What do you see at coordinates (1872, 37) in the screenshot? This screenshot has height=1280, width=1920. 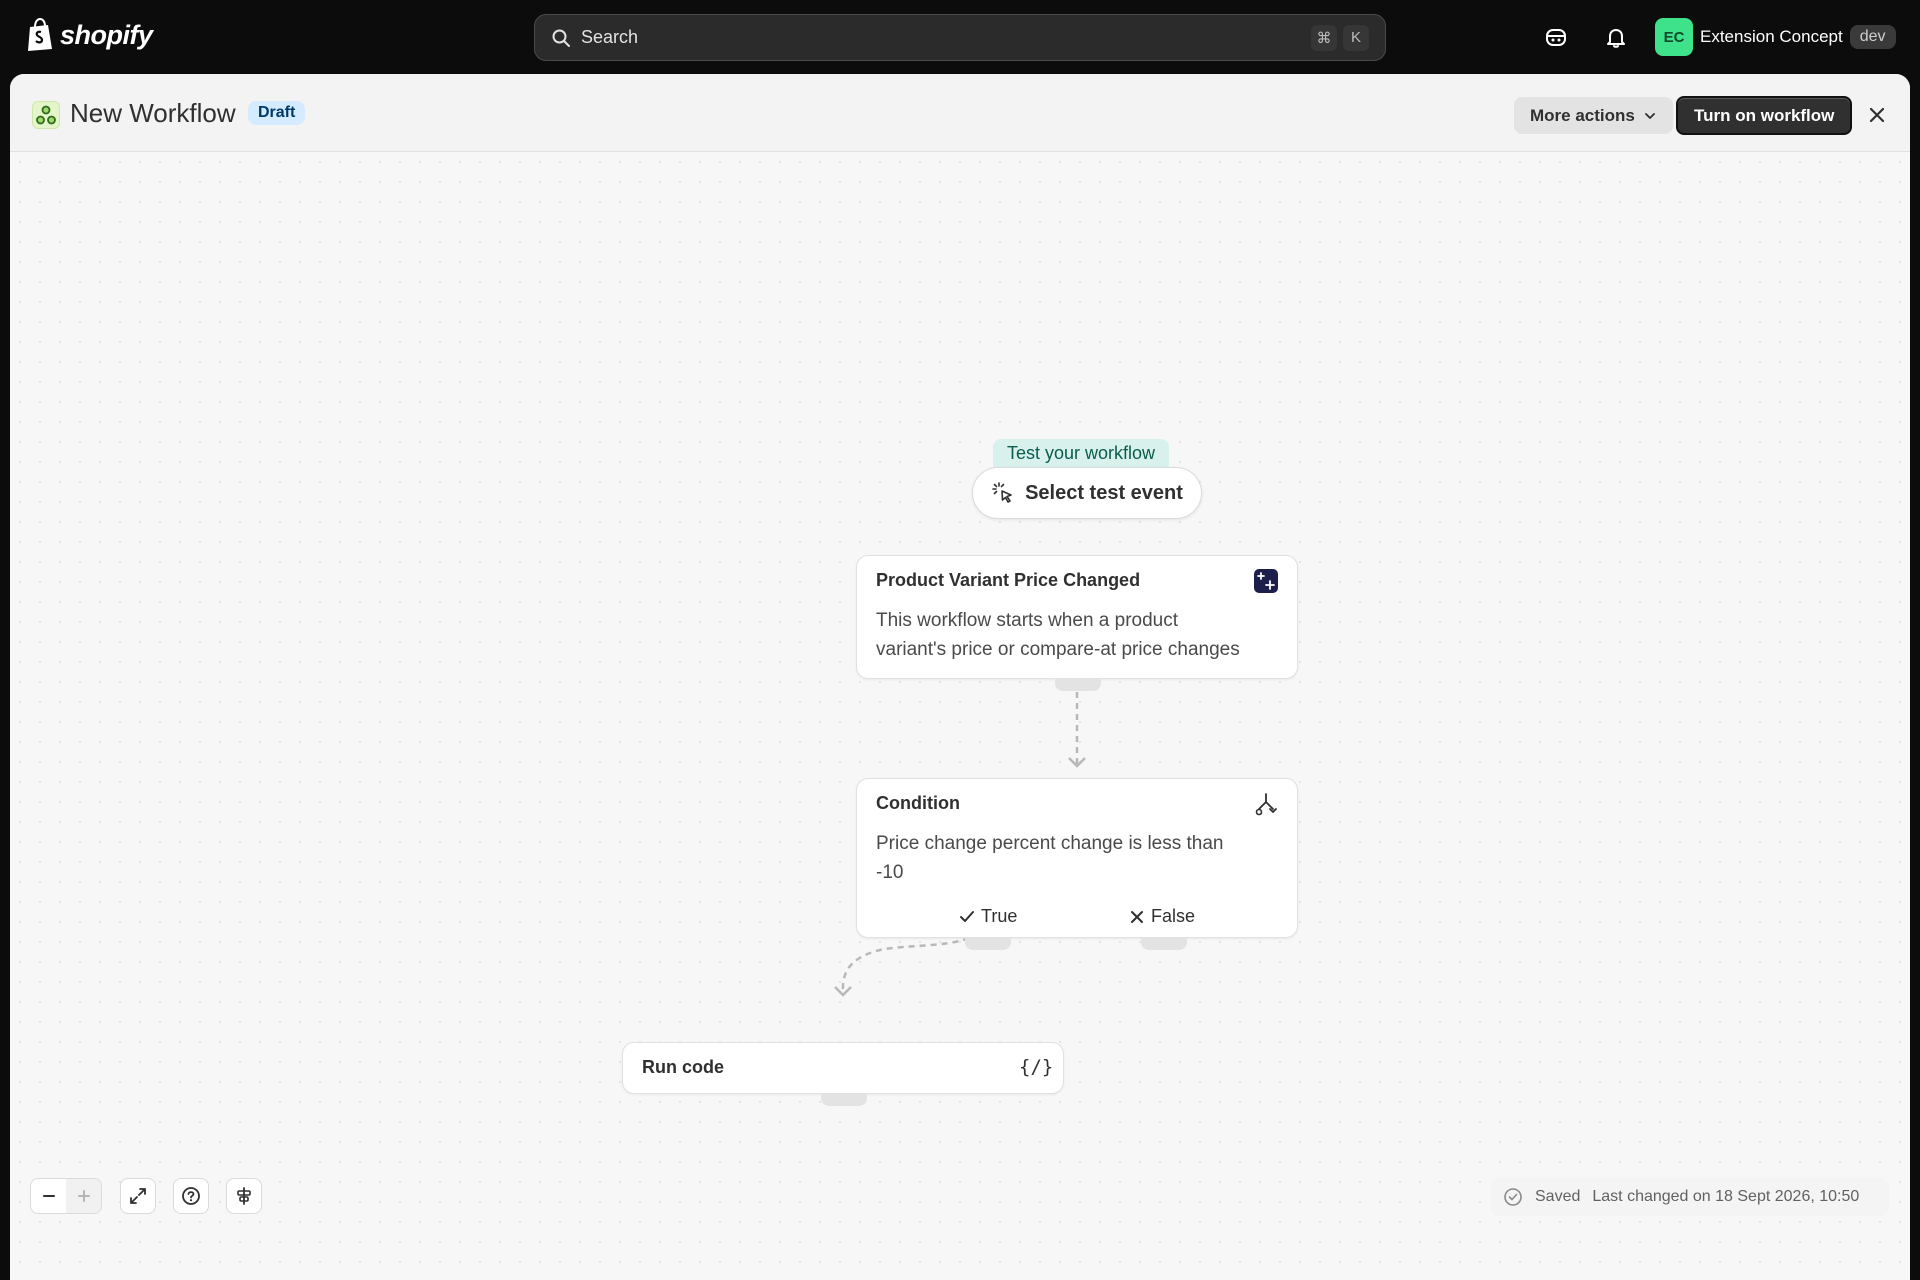 I see `dev-badge: dev` at bounding box center [1872, 37].